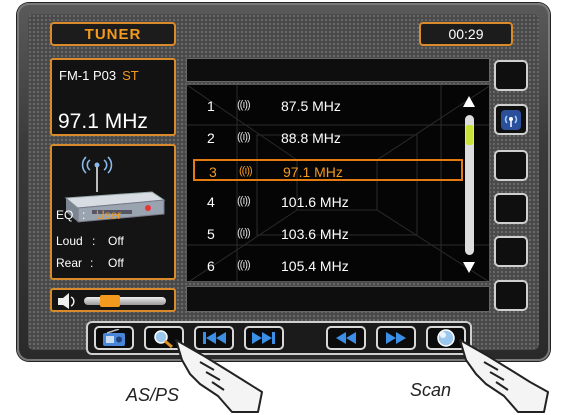  I want to click on station-row: 1 ((ı)) 87.5 MHz, so click(328, 106).